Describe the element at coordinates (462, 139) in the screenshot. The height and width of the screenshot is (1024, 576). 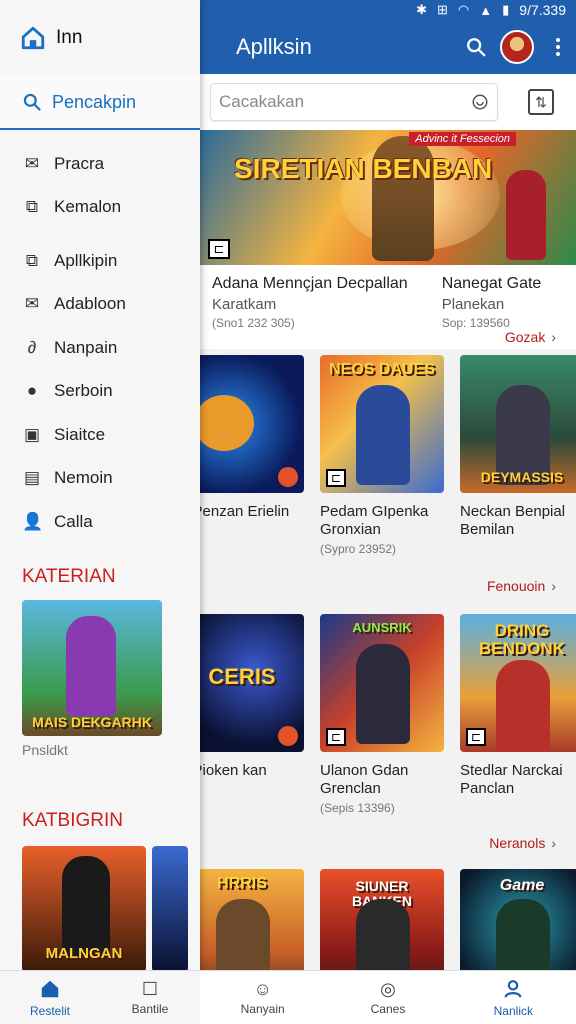
I see `banner-badge: Advinc it Fessecion` at that location.